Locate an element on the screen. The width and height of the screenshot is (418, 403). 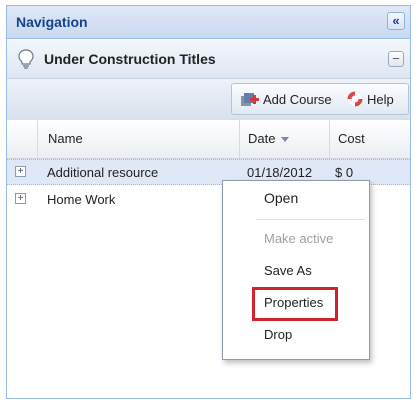
expander-column-header is located at coordinates (22, 139).